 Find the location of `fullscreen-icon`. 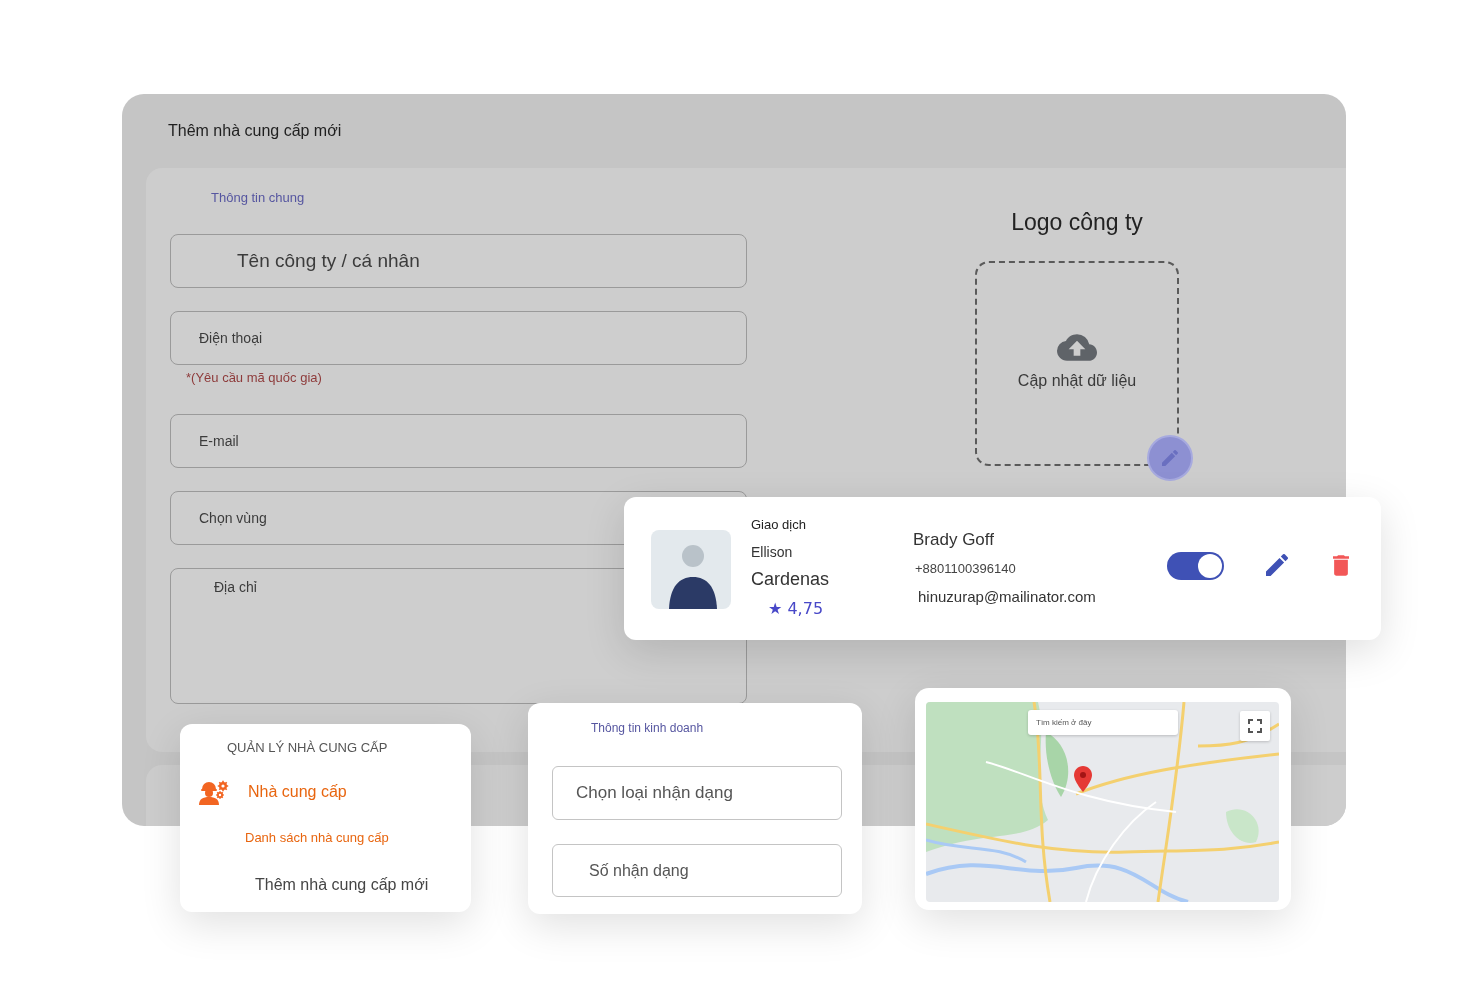

fullscreen-icon is located at coordinates (1255, 726).